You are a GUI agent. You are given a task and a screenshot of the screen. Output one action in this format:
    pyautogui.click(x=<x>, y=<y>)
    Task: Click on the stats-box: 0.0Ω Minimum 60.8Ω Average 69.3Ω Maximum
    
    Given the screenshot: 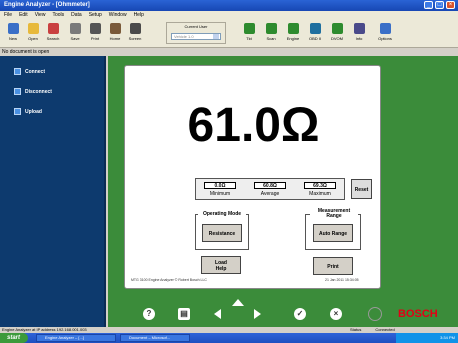 What is the action you would take?
    pyautogui.click(x=270, y=189)
    